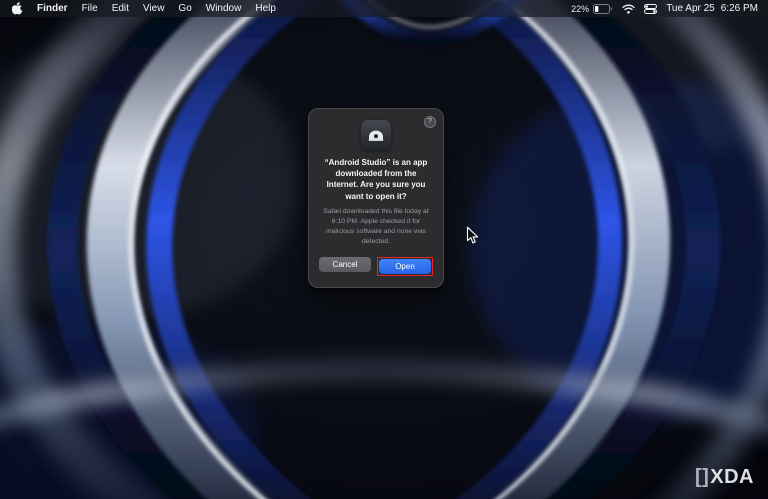  Describe the element at coordinates (265, 8) in the screenshot. I see `menu-item-help: Help` at that location.